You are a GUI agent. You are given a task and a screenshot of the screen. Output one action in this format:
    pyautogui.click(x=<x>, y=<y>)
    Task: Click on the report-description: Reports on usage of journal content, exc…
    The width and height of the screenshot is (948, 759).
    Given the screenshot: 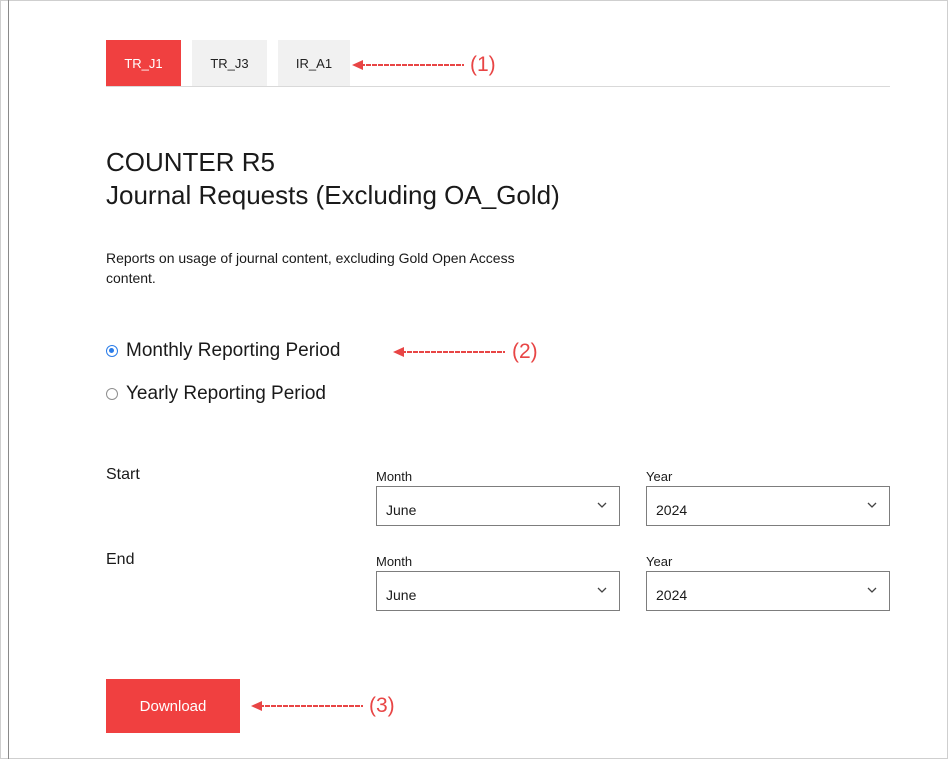 What is the action you would take?
    pyautogui.click(x=310, y=268)
    